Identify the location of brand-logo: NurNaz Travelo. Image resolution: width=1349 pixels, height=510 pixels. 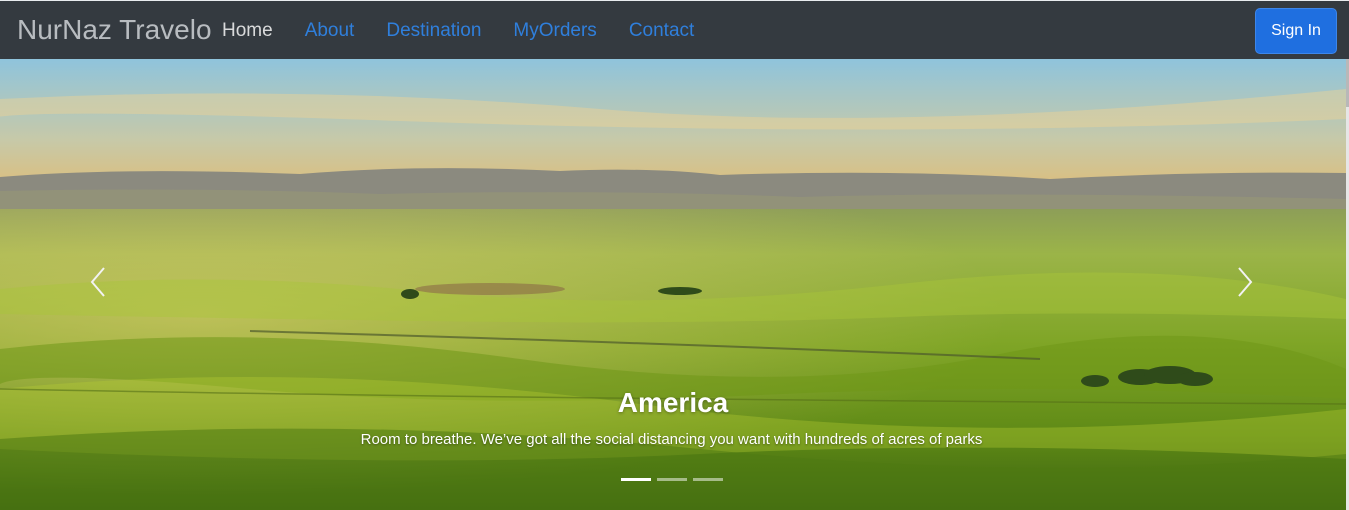
(114, 30).